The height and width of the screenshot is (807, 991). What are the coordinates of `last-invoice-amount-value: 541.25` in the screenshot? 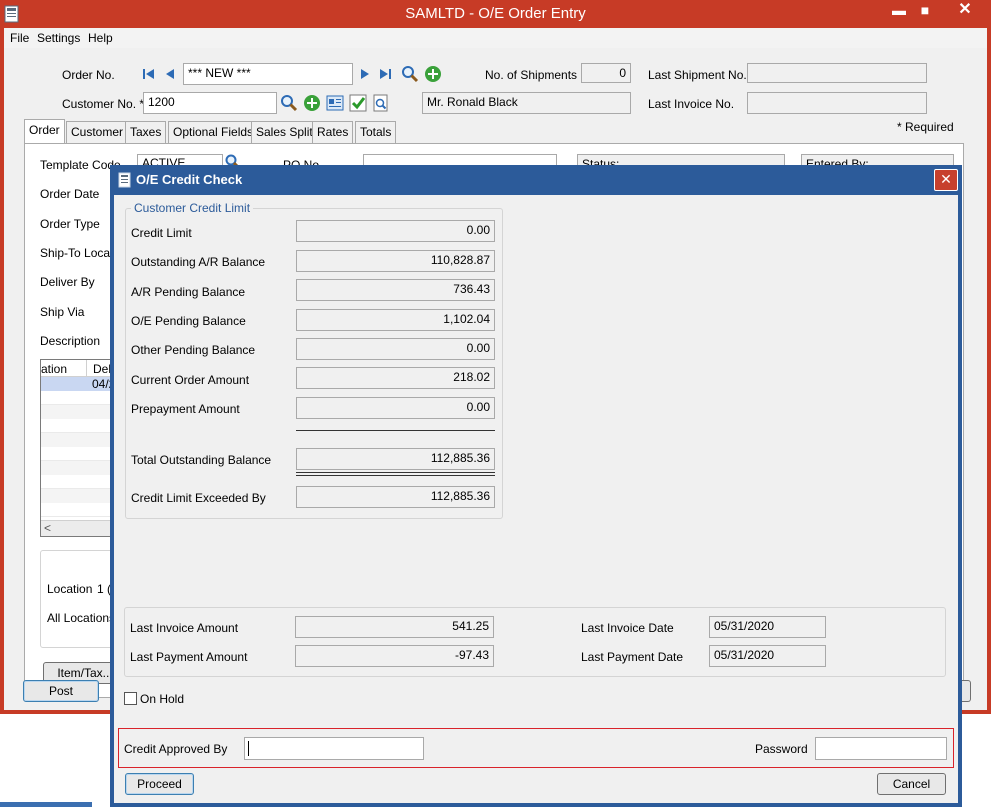 It's located at (394, 627).